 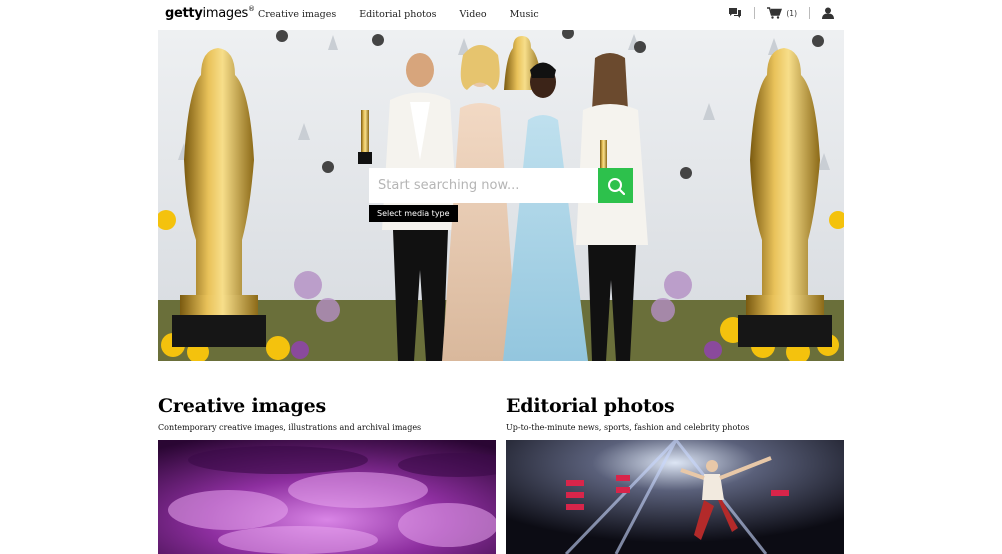 I want to click on cart-icon, so click(x=775, y=13).